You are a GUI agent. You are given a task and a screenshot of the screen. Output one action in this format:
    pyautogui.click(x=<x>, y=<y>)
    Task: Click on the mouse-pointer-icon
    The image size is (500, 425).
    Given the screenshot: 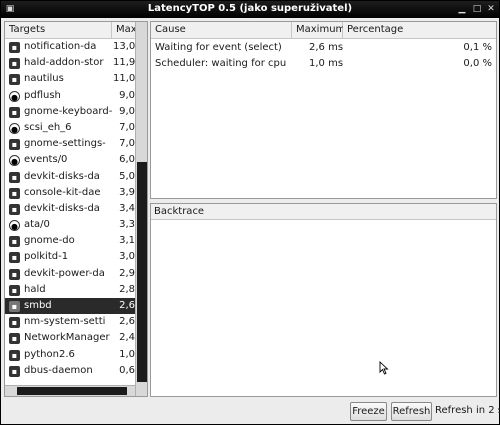 What is the action you would take?
    pyautogui.click(x=384, y=368)
    